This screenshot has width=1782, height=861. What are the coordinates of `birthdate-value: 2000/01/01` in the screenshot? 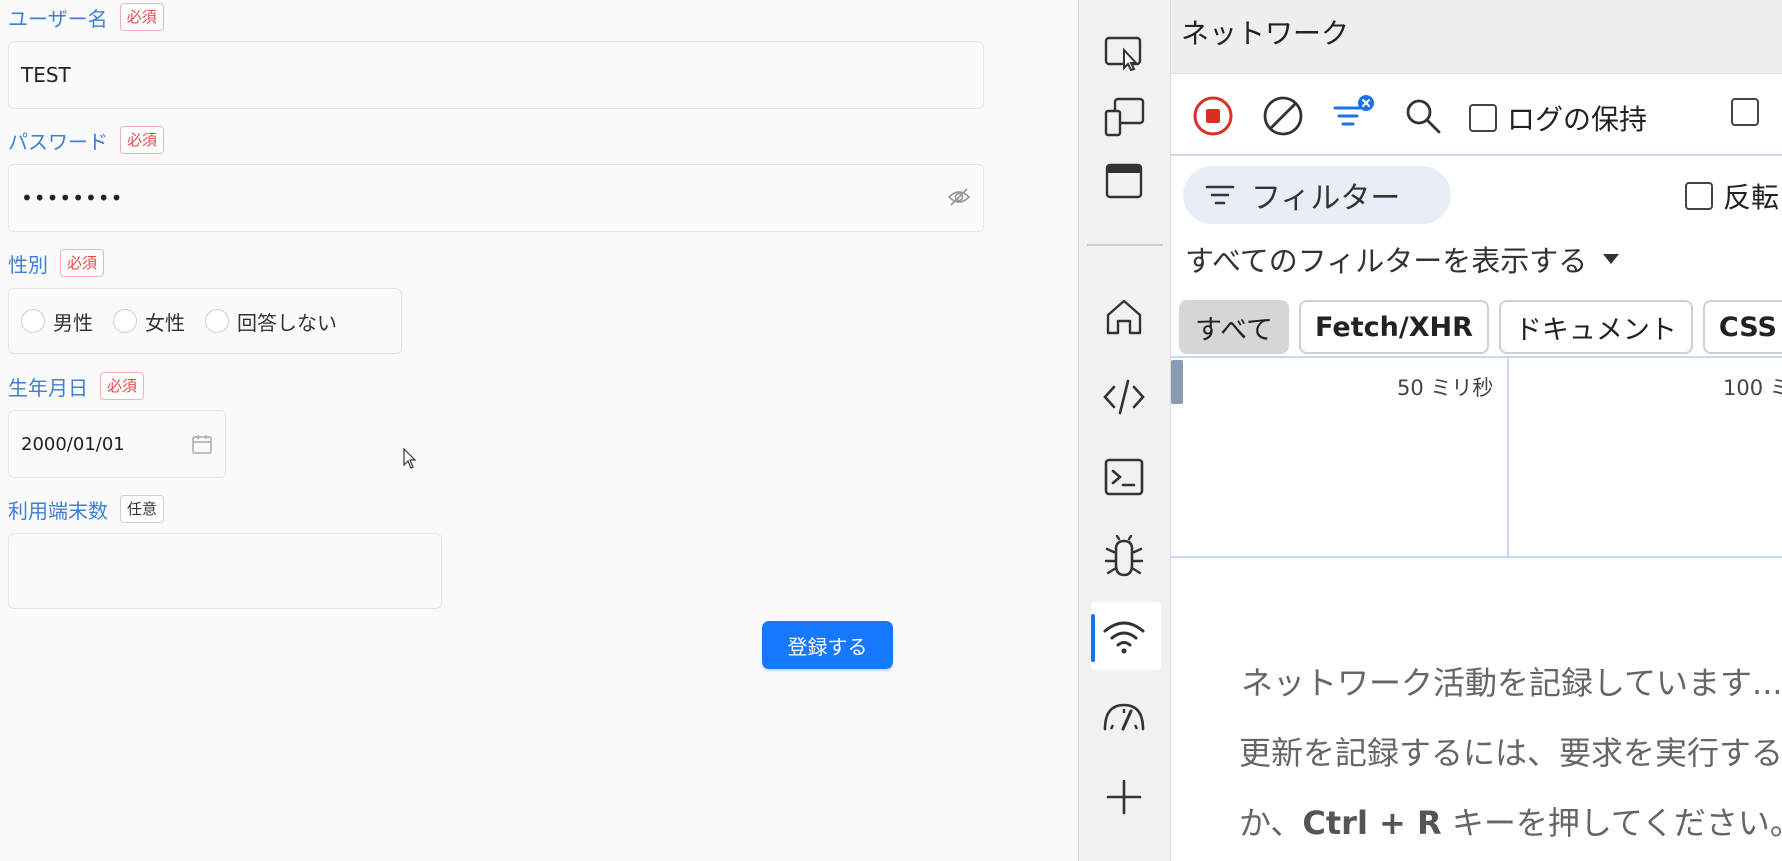 It's located at (73, 444).